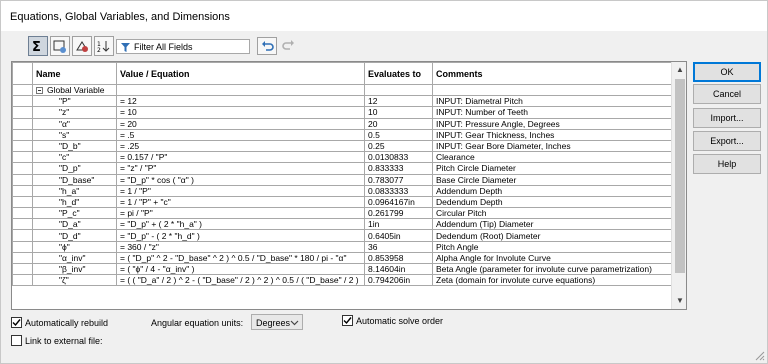  What do you see at coordinates (727, 164) in the screenshot?
I see `help-button: Help` at bounding box center [727, 164].